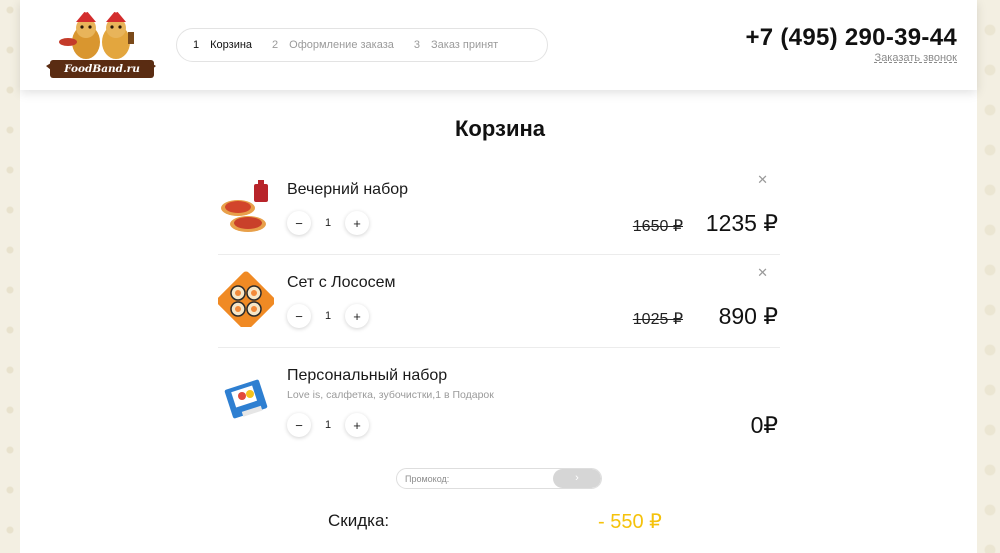 The height and width of the screenshot is (553, 1000). Describe the element at coordinates (341, 282) in the screenshot. I see `item-name: Сет с Лососем` at that location.